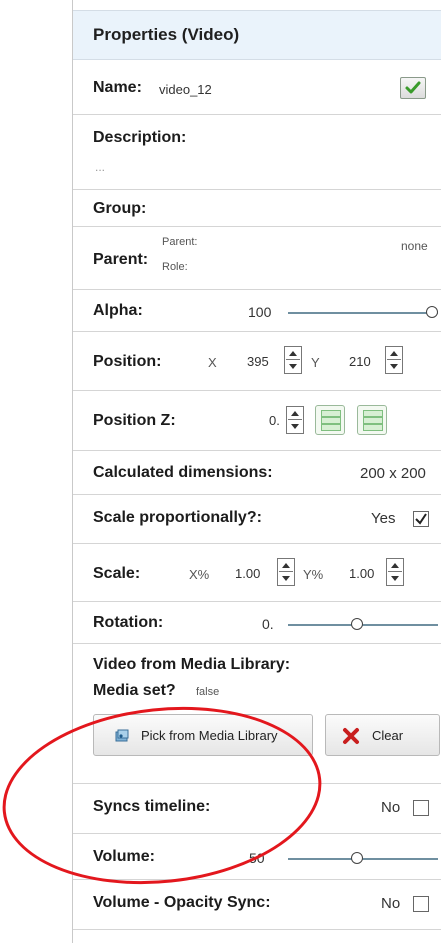 Image resolution: width=441 pixels, height=943 pixels. I want to click on description-label: Description:, so click(140, 137).